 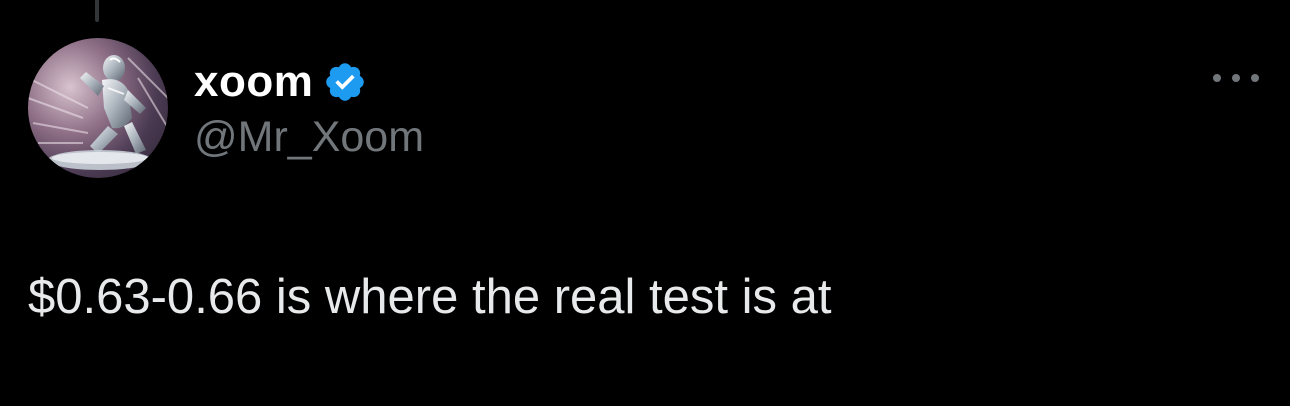 What do you see at coordinates (253, 82) in the screenshot?
I see `display-name: xoom` at bounding box center [253, 82].